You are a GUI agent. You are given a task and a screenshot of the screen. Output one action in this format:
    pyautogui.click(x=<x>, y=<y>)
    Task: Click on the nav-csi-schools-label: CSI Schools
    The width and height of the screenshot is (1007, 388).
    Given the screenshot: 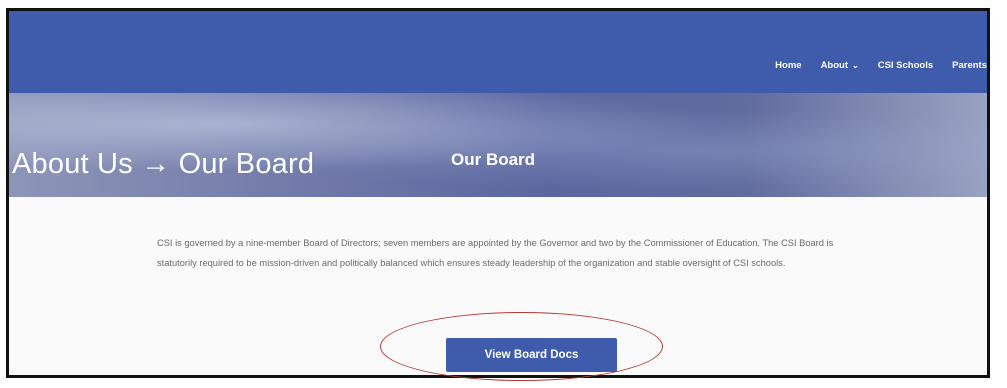 What is the action you would take?
    pyautogui.click(x=905, y=65)
    